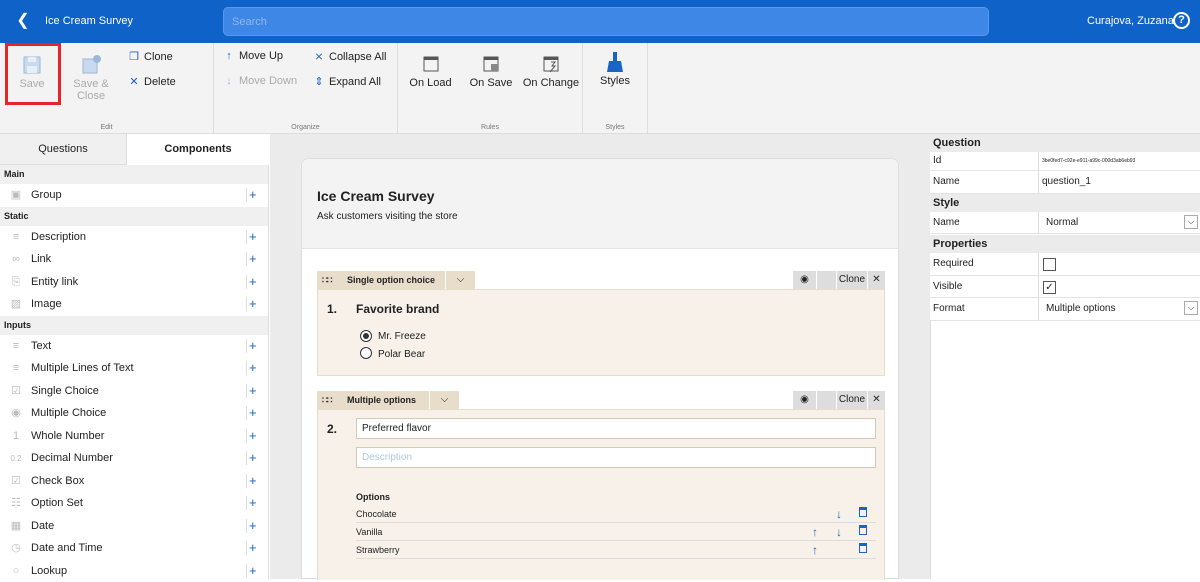 Image resolution: width=1200 pixels, height=582 pixels. Describe the element at coordinates (551, 64) in the screenshot. I see `on-change-icon` at that location.